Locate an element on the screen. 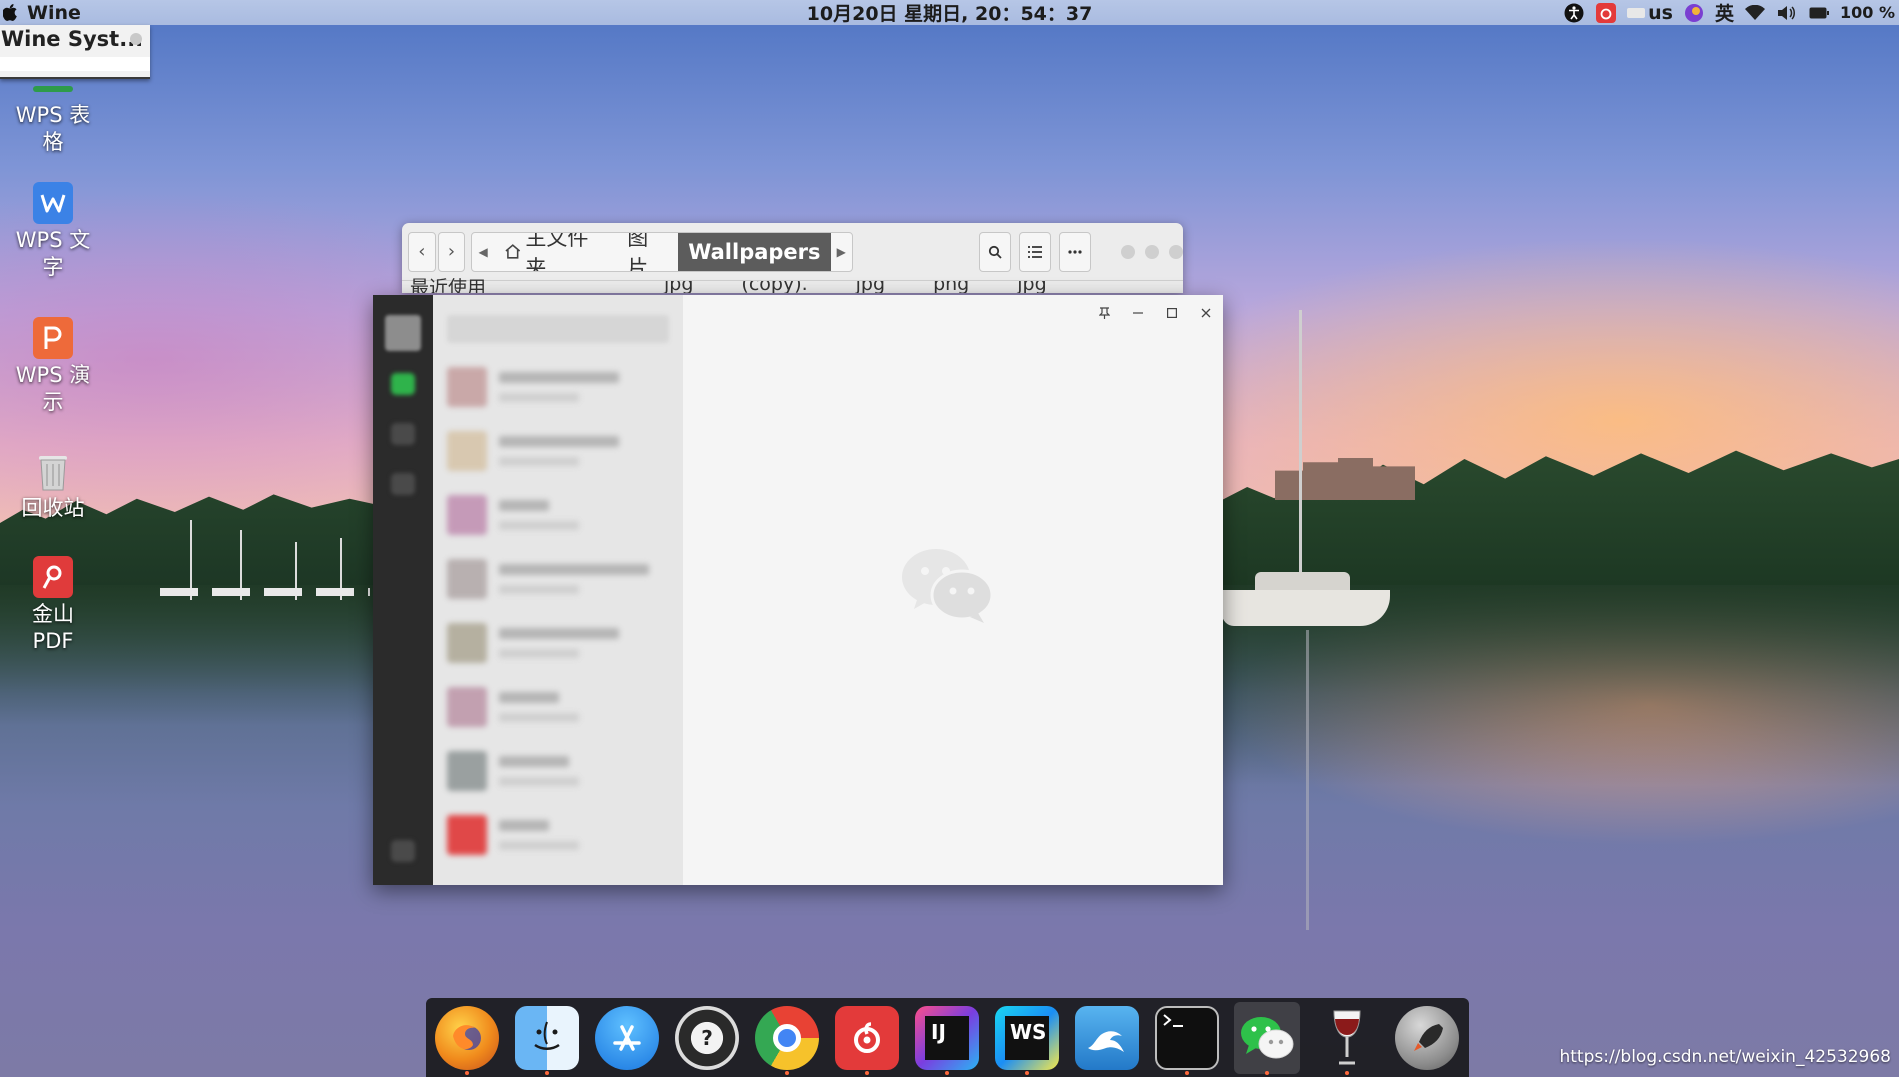 This screenshot has width=1899, height=1077. input-method-label: 英 is located at coordinates (1724, 13).